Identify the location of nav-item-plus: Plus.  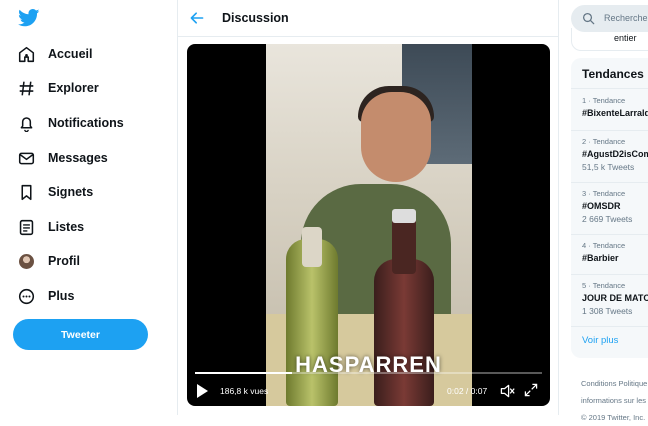
(46, 296).